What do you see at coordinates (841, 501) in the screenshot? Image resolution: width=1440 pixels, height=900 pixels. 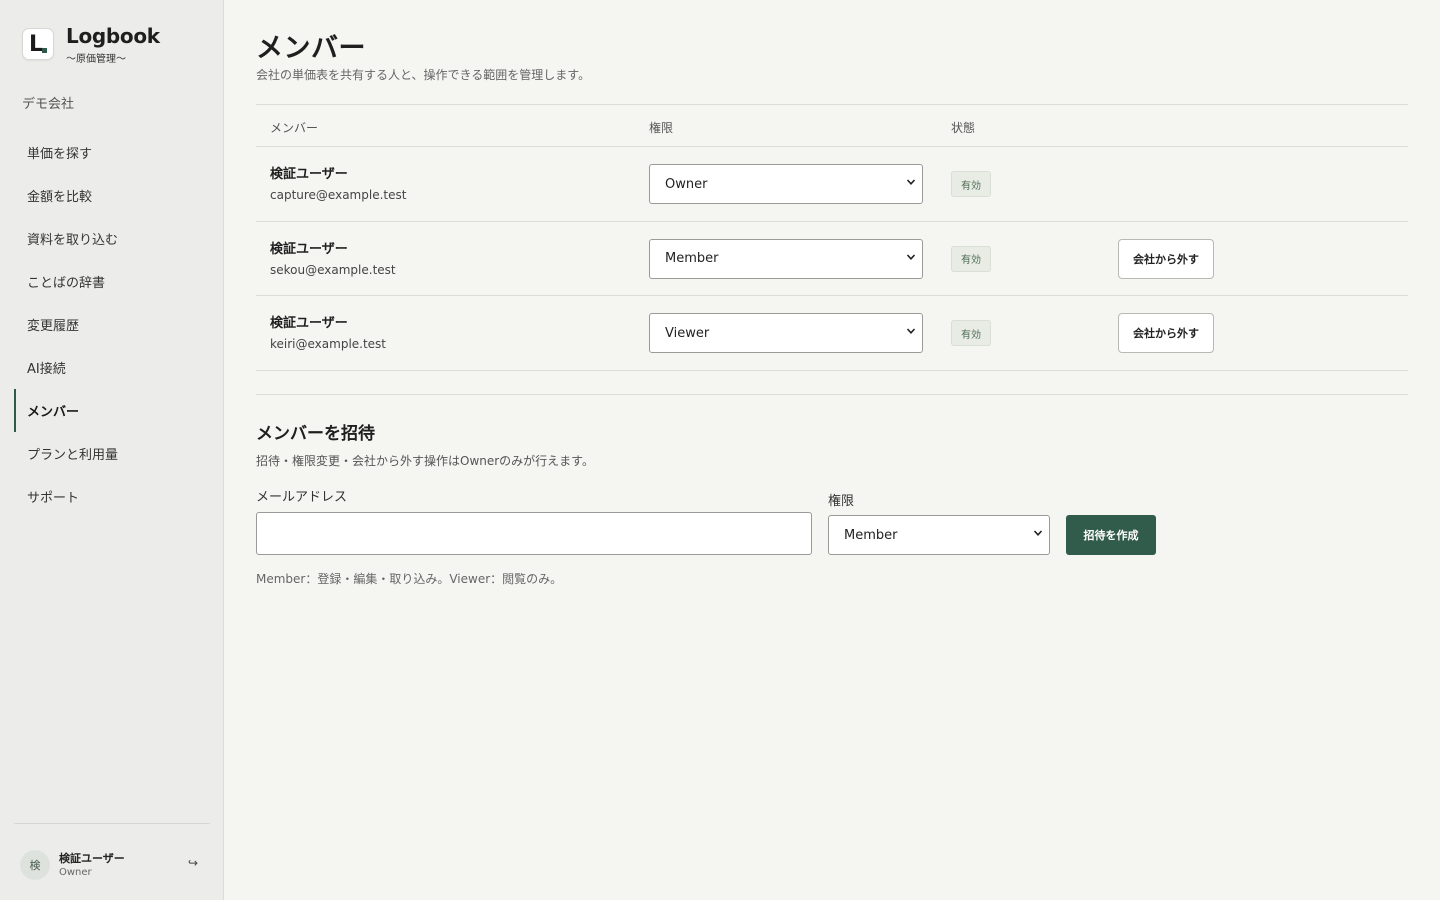 I see `invite-role-label: 権限` at bounding box center [841, 501].